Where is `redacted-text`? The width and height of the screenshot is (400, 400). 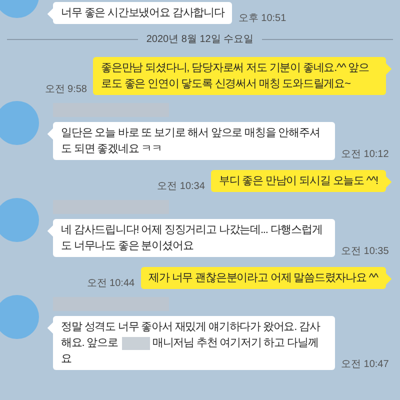 redacted-text is located at coordinates (136, 343).